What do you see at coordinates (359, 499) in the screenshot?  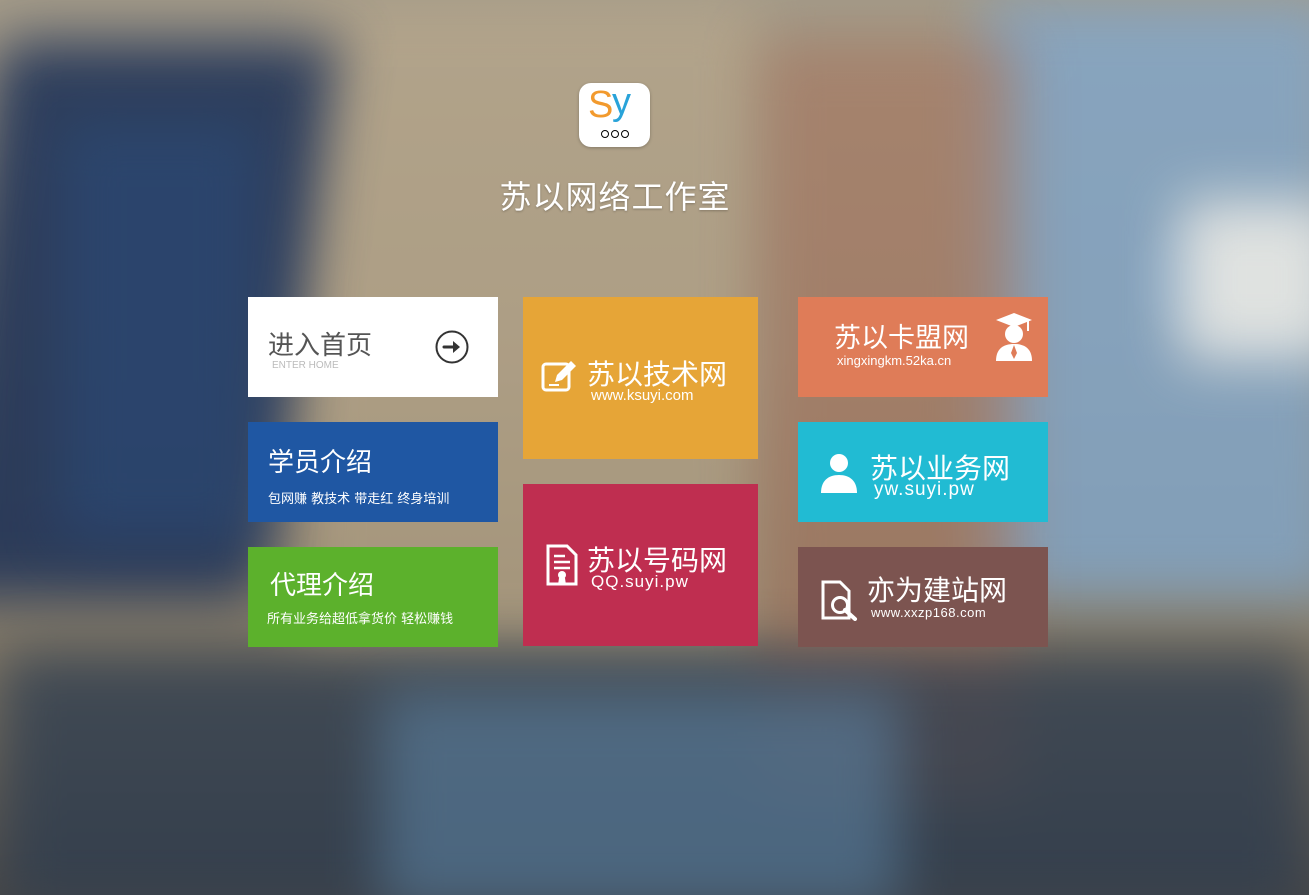 I see `student-intro-desc: 包网赚 教技术 带走红 终身培训` at bounding box center [359, 499].